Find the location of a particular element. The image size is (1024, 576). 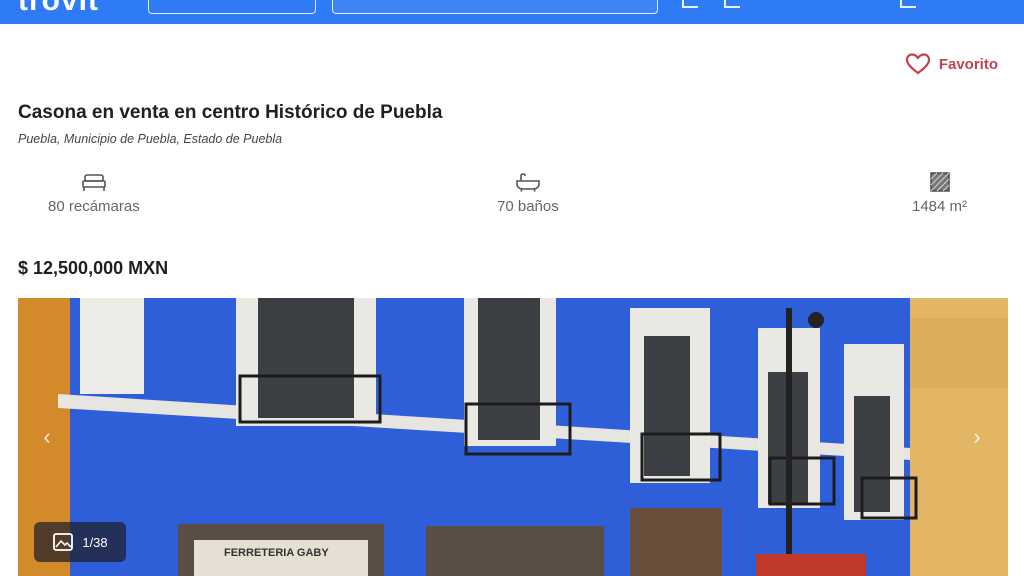

site-logo: trovit is located at coordinates (58, 9).